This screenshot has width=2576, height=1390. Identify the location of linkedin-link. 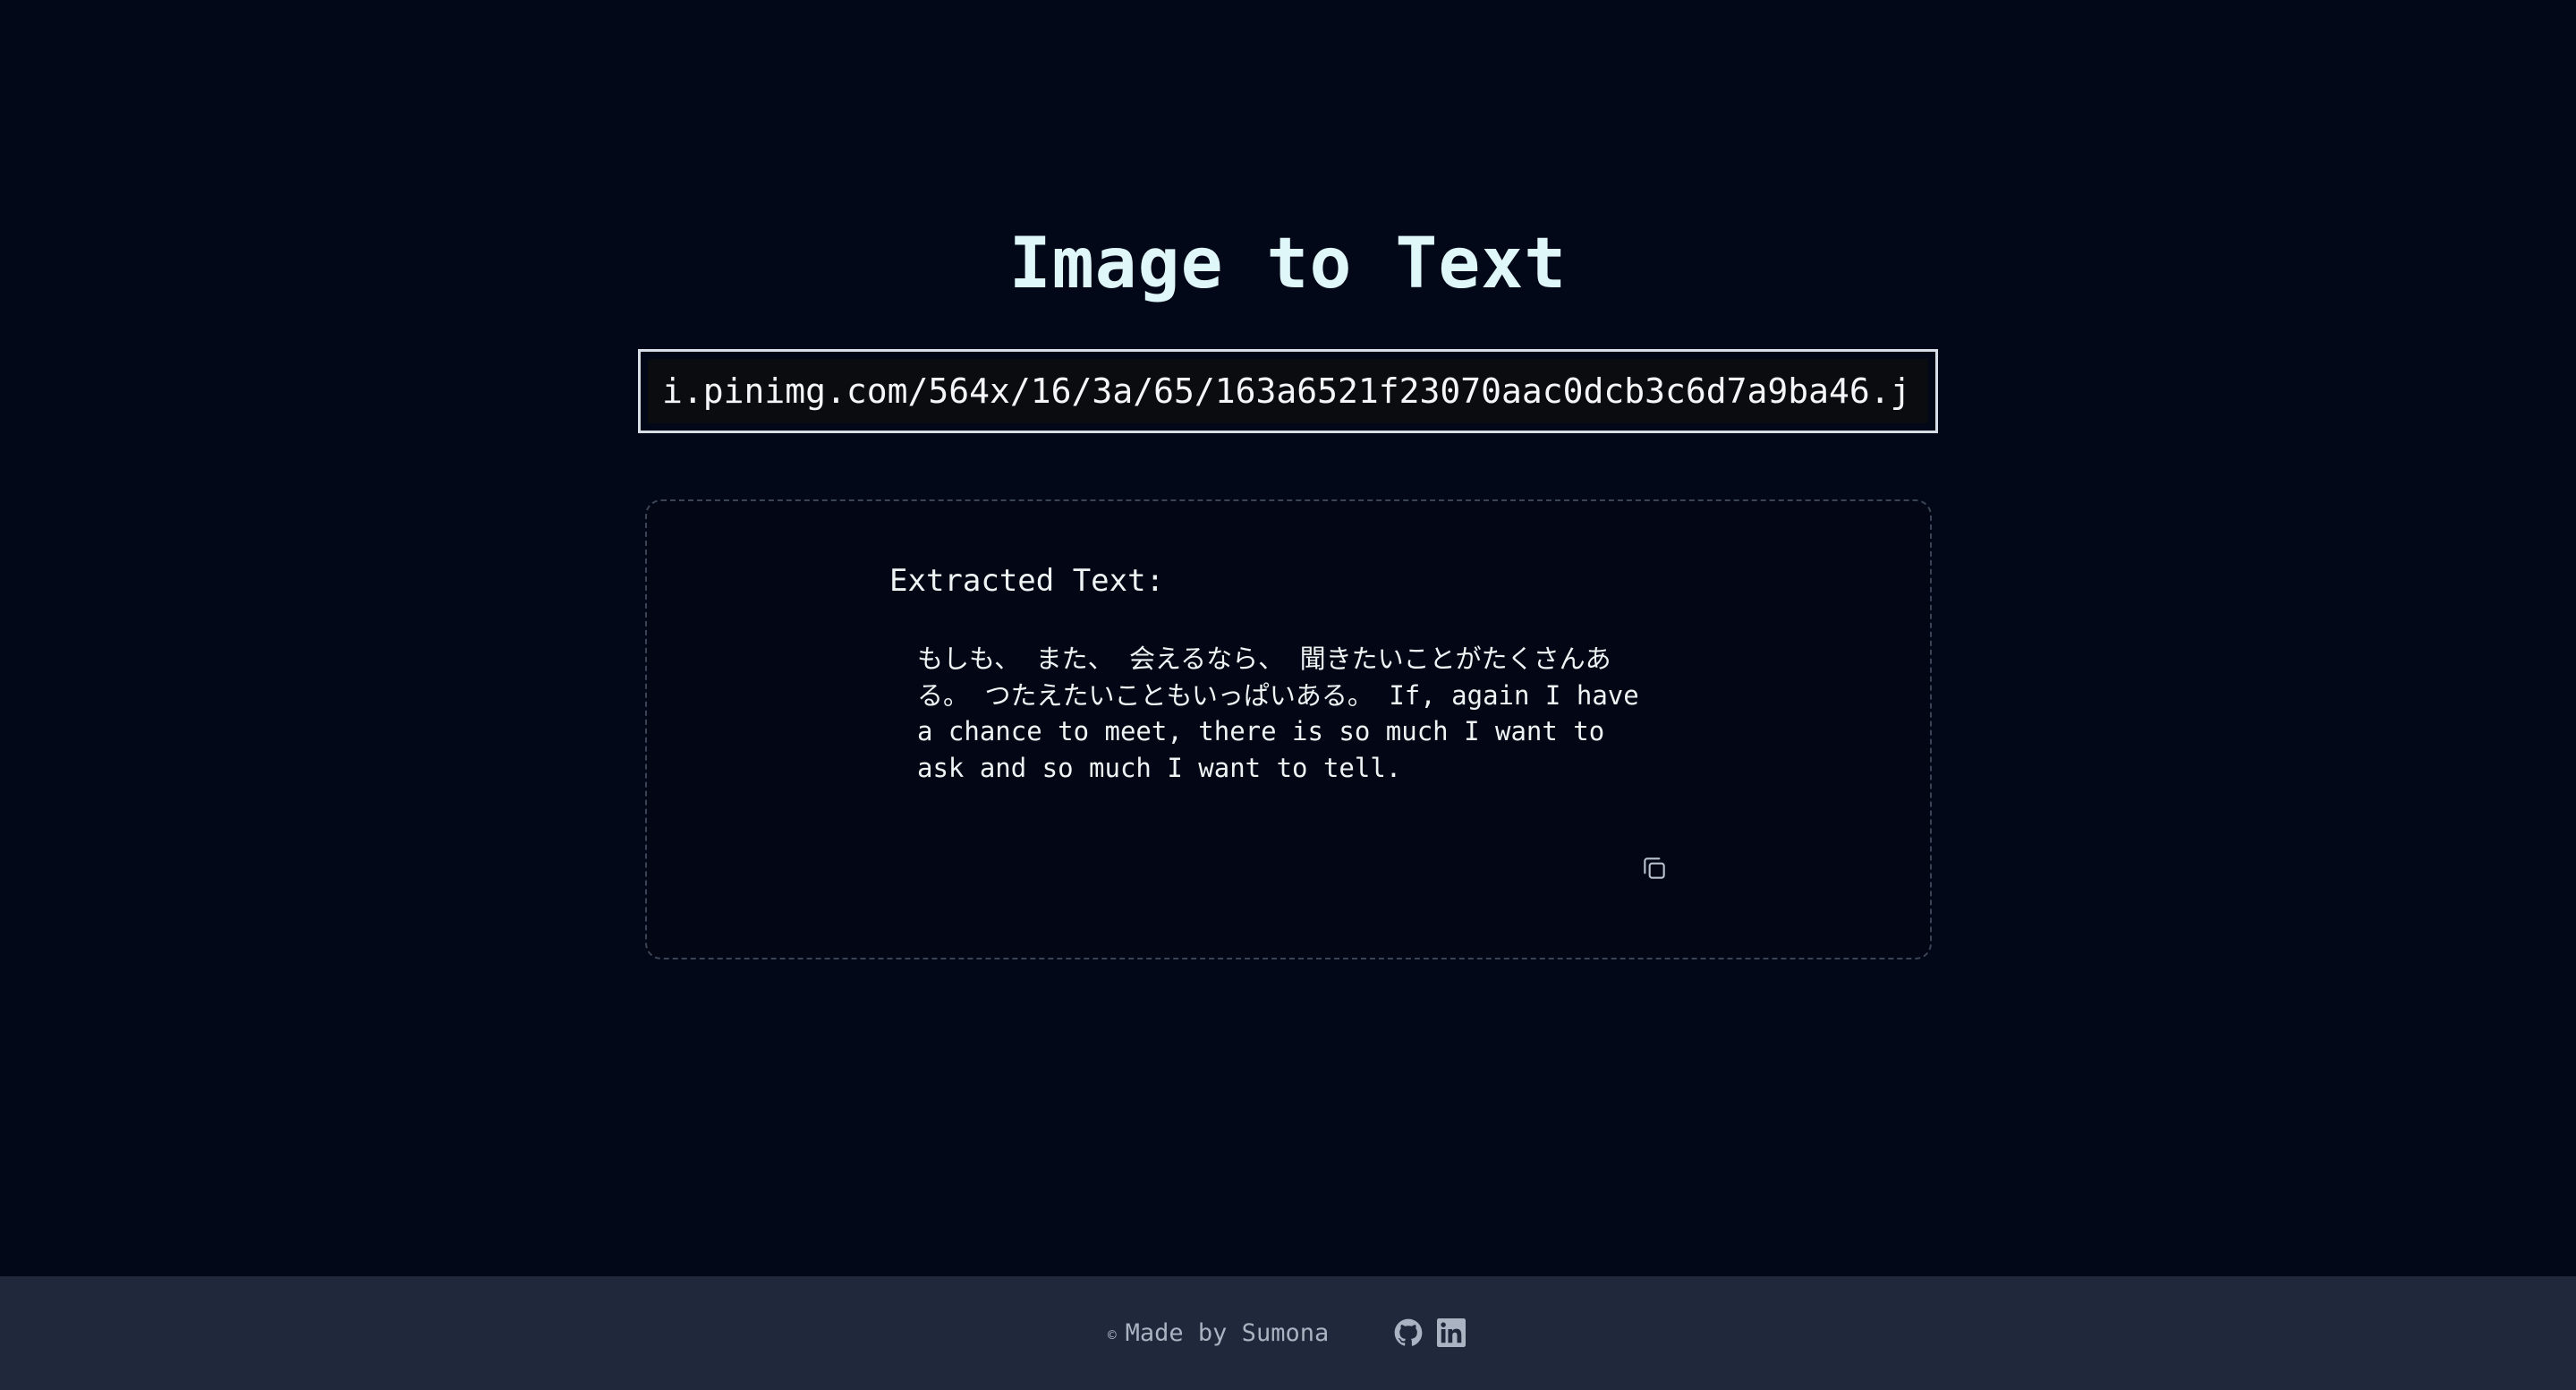
(1451, 1333).